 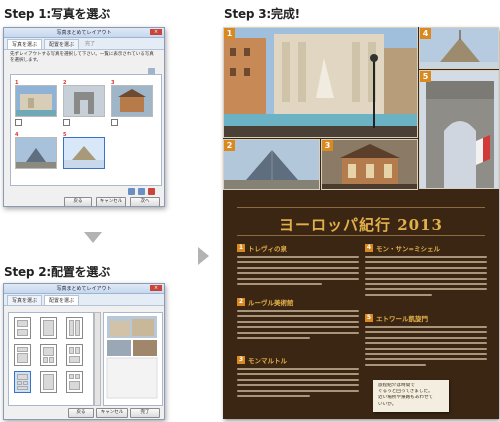 I want to click on step1-description: 先ずレイアウトする写真を選択して下さい。一覧に表示されている写真を選択します。, so click(x=82, y=57).